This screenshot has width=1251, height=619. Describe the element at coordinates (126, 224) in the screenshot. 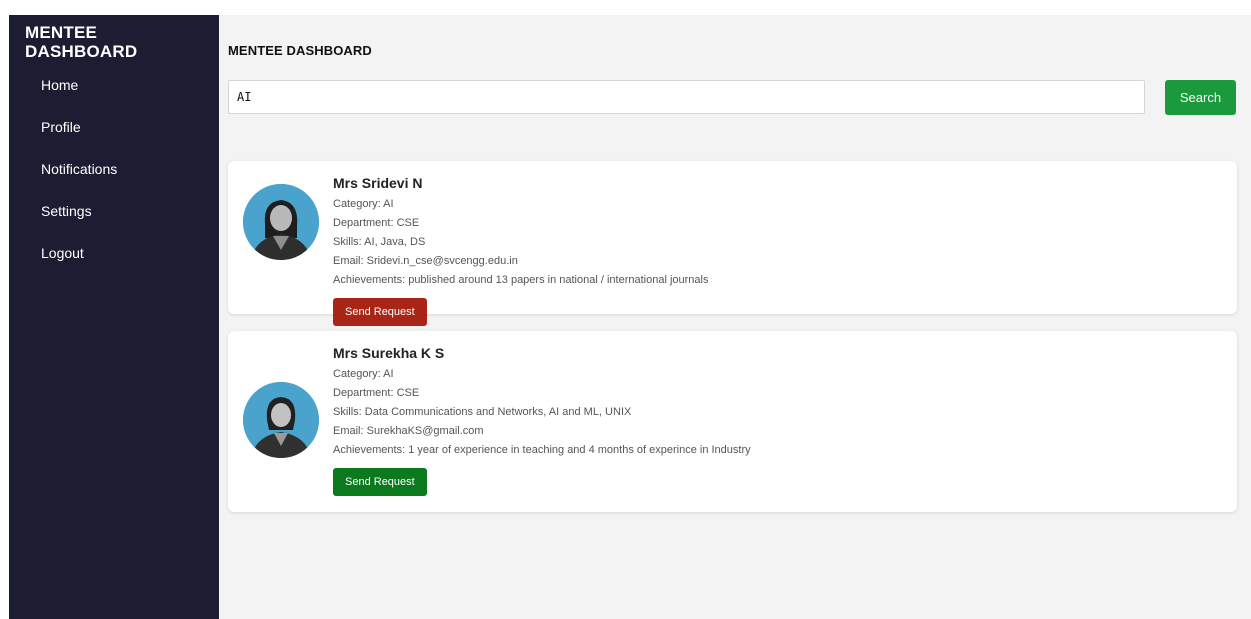

I see `sidebar-item-settings: Settings` at that location.